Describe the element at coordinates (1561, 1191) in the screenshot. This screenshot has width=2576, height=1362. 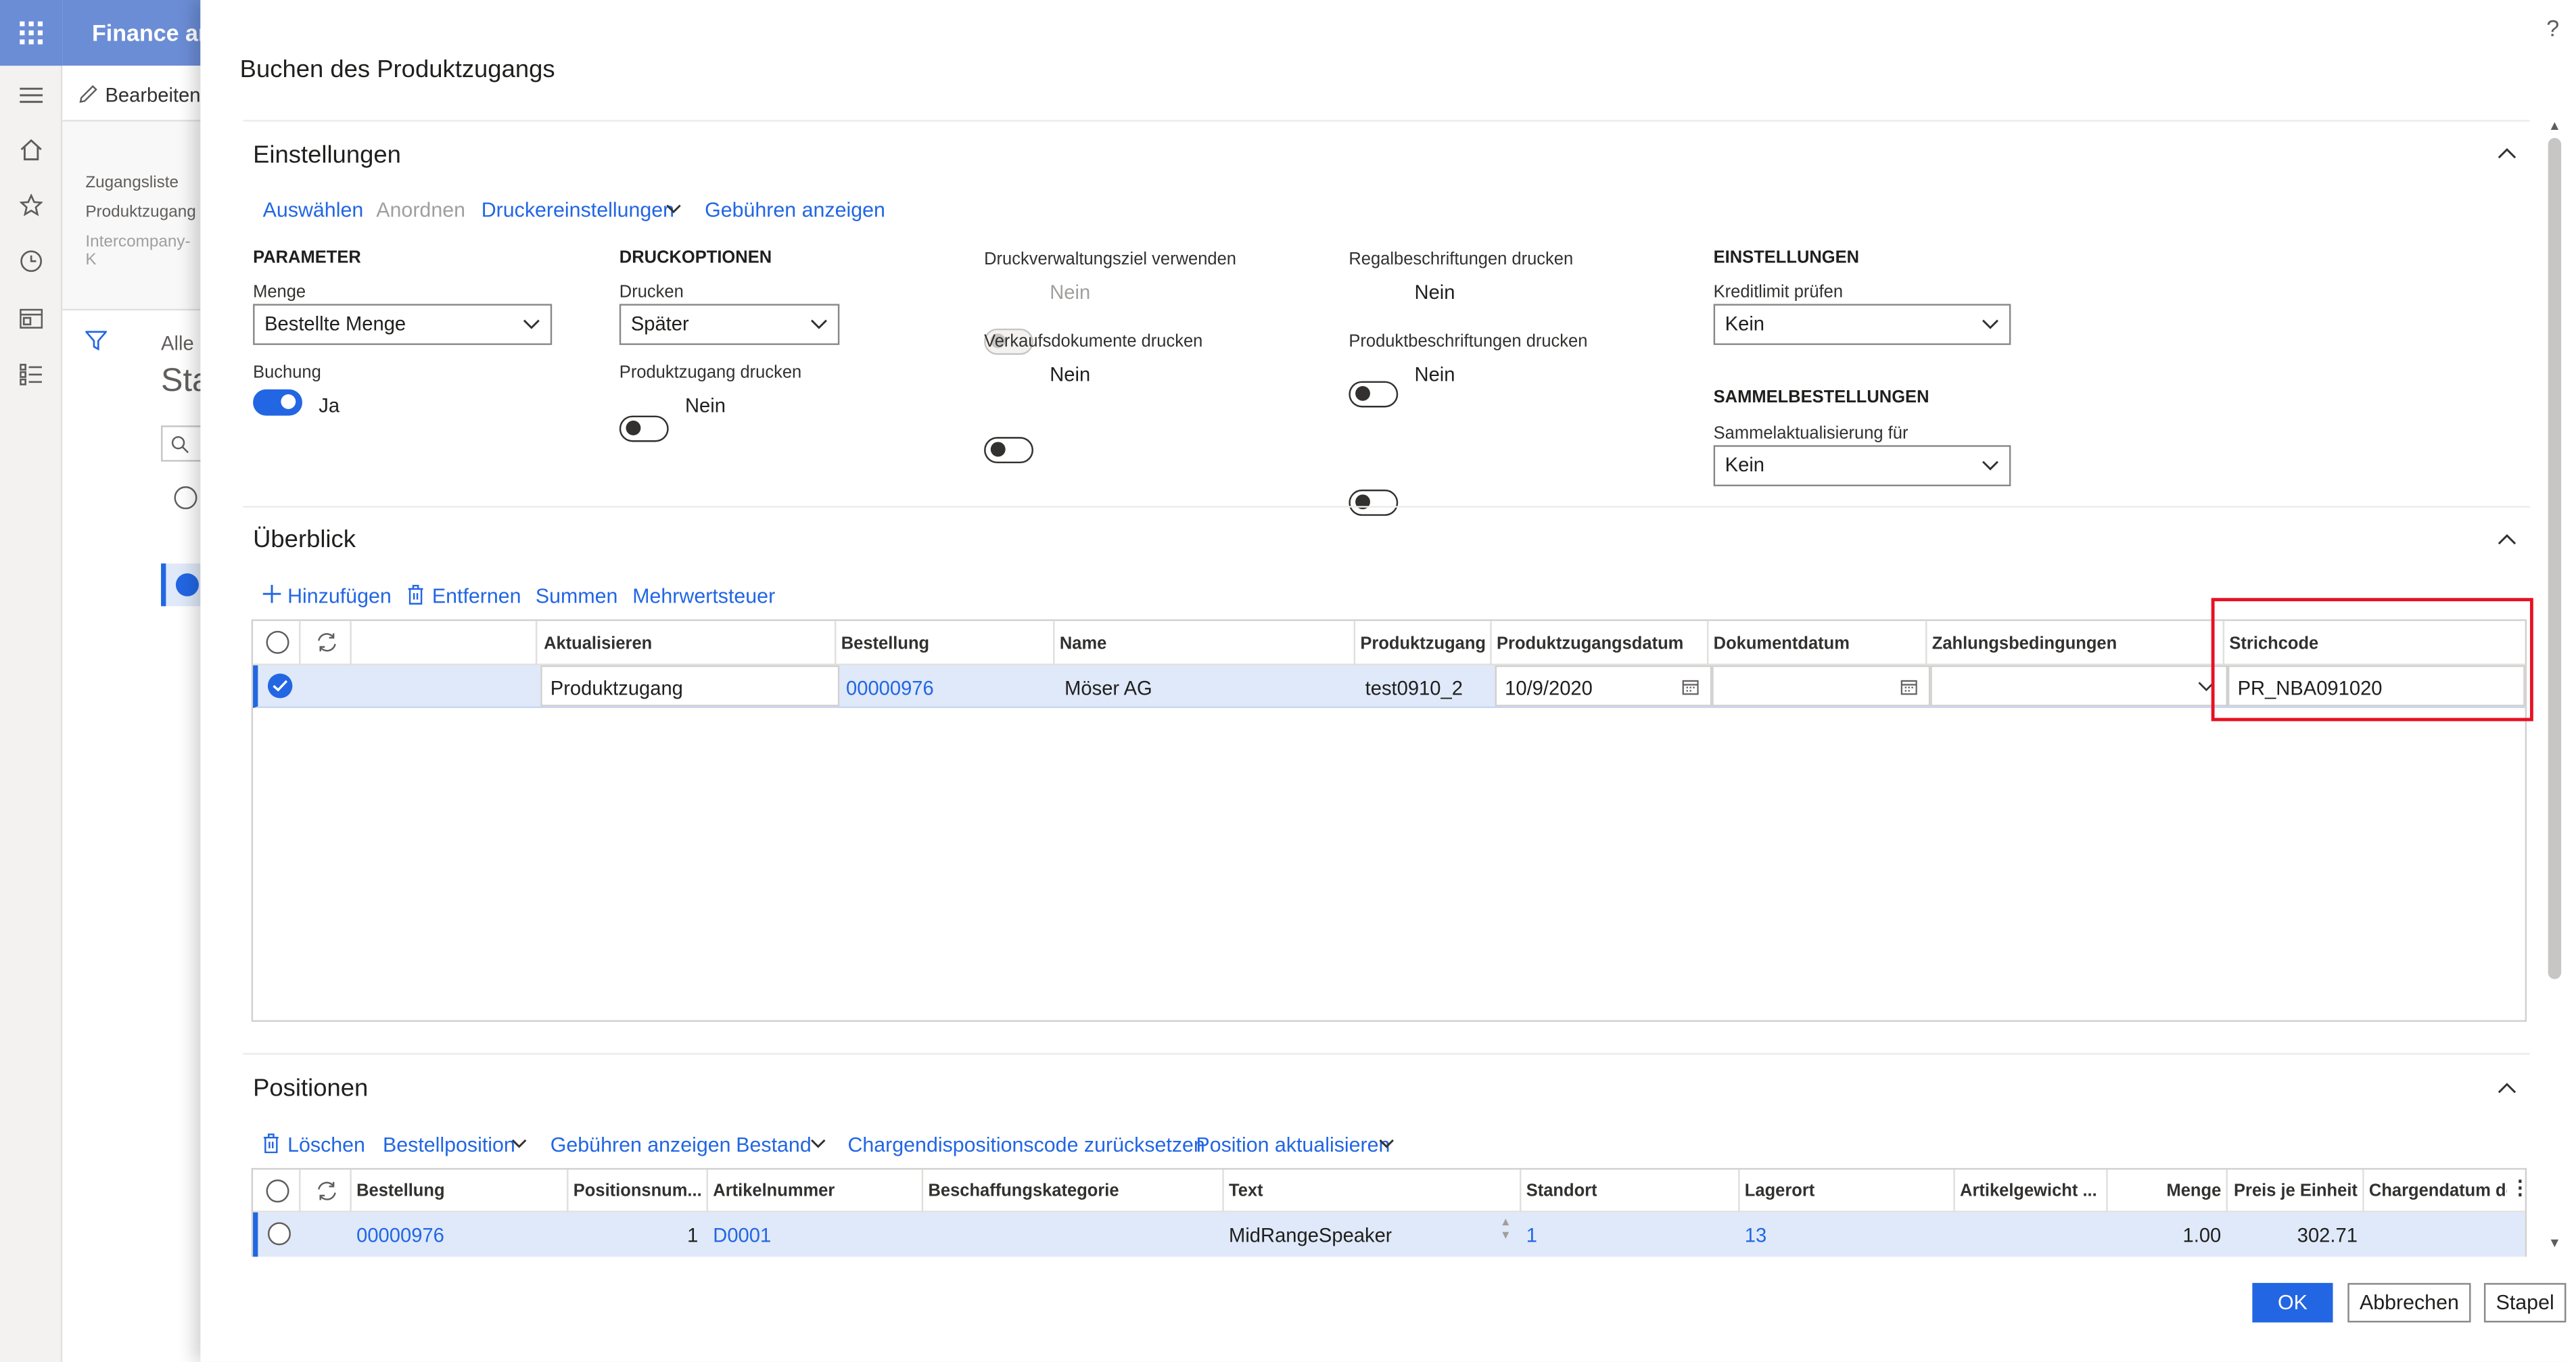
I see `pos-col-header-standort: Standort` at that location.